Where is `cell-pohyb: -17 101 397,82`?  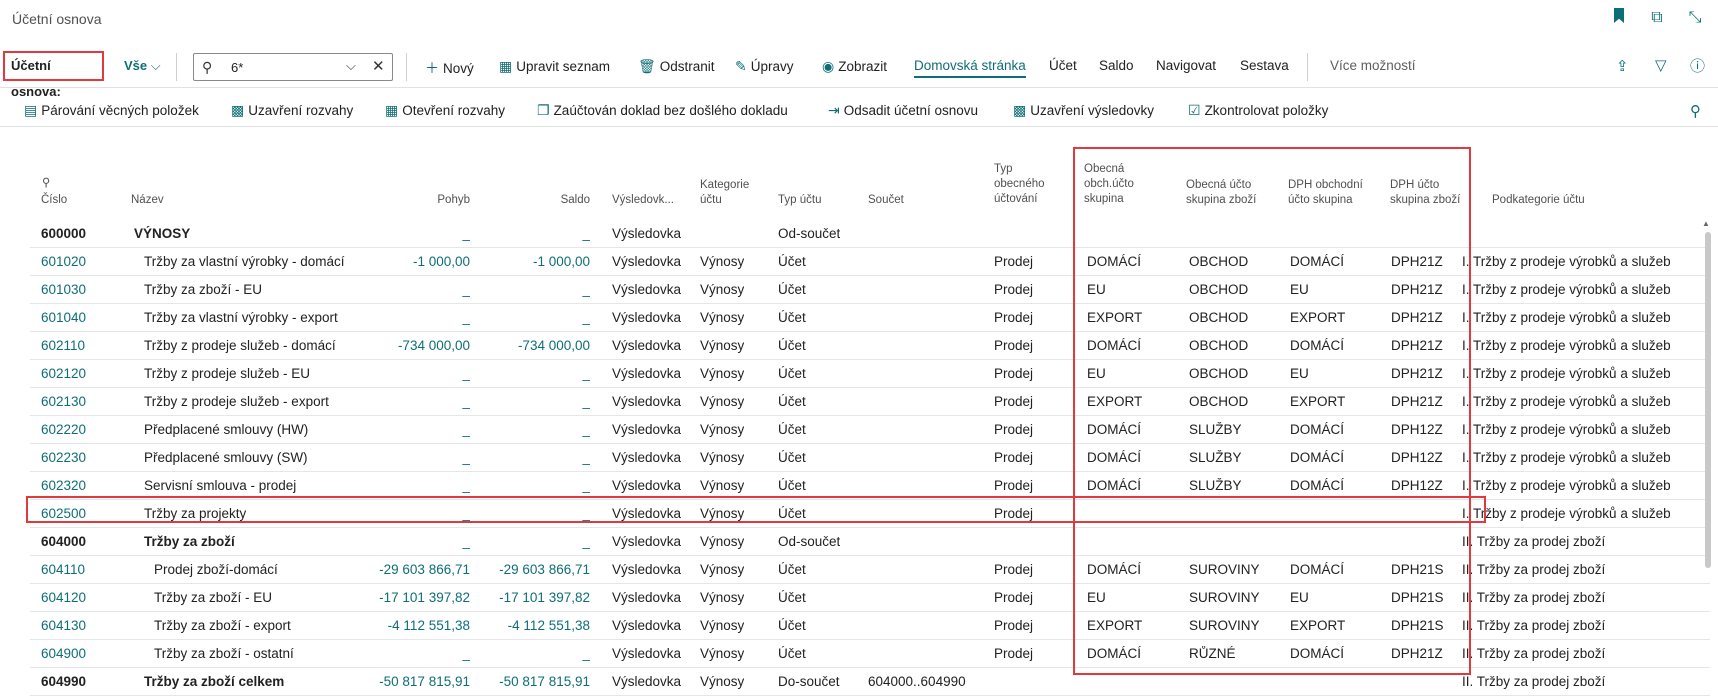
cell-pohyb: -17 101 397,82 is located at coordinates (410, 597).